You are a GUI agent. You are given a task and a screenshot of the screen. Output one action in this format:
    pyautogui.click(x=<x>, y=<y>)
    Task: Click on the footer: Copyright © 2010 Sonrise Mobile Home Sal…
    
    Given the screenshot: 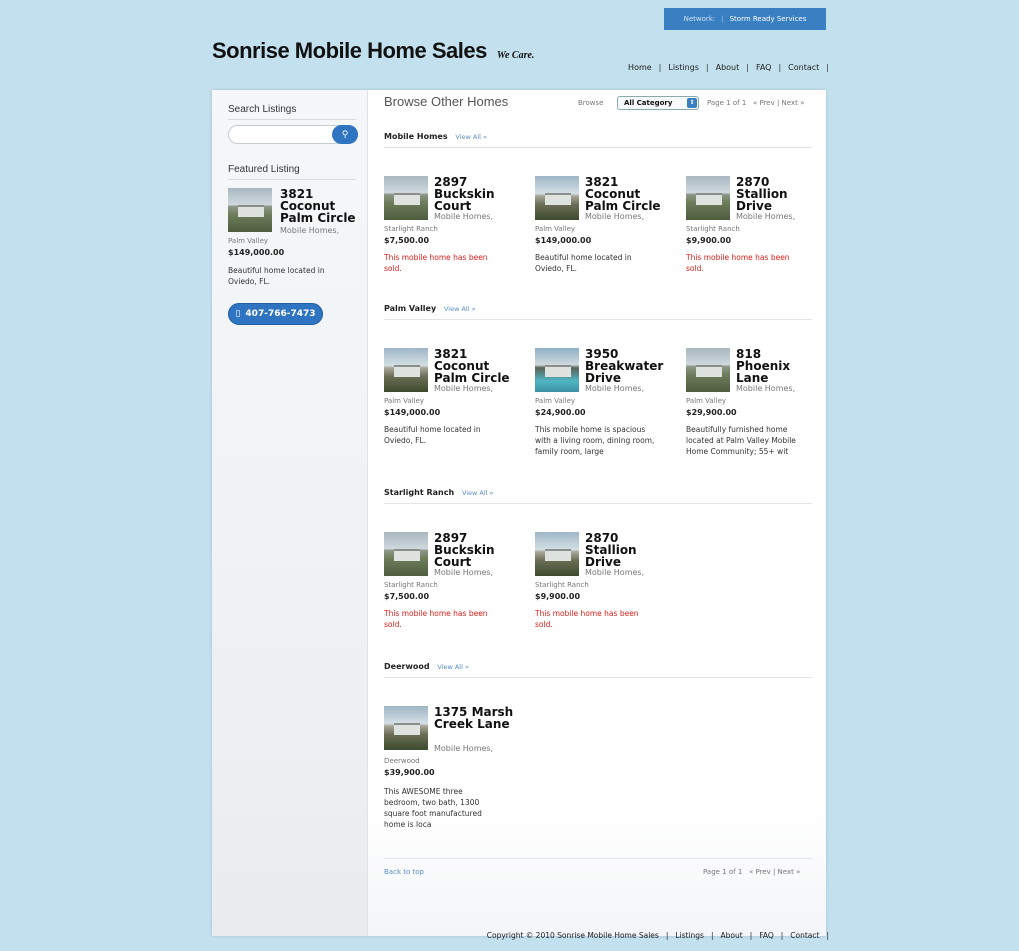 What is the action you would take?
    pyautogui.click(x=657, y=935)
    